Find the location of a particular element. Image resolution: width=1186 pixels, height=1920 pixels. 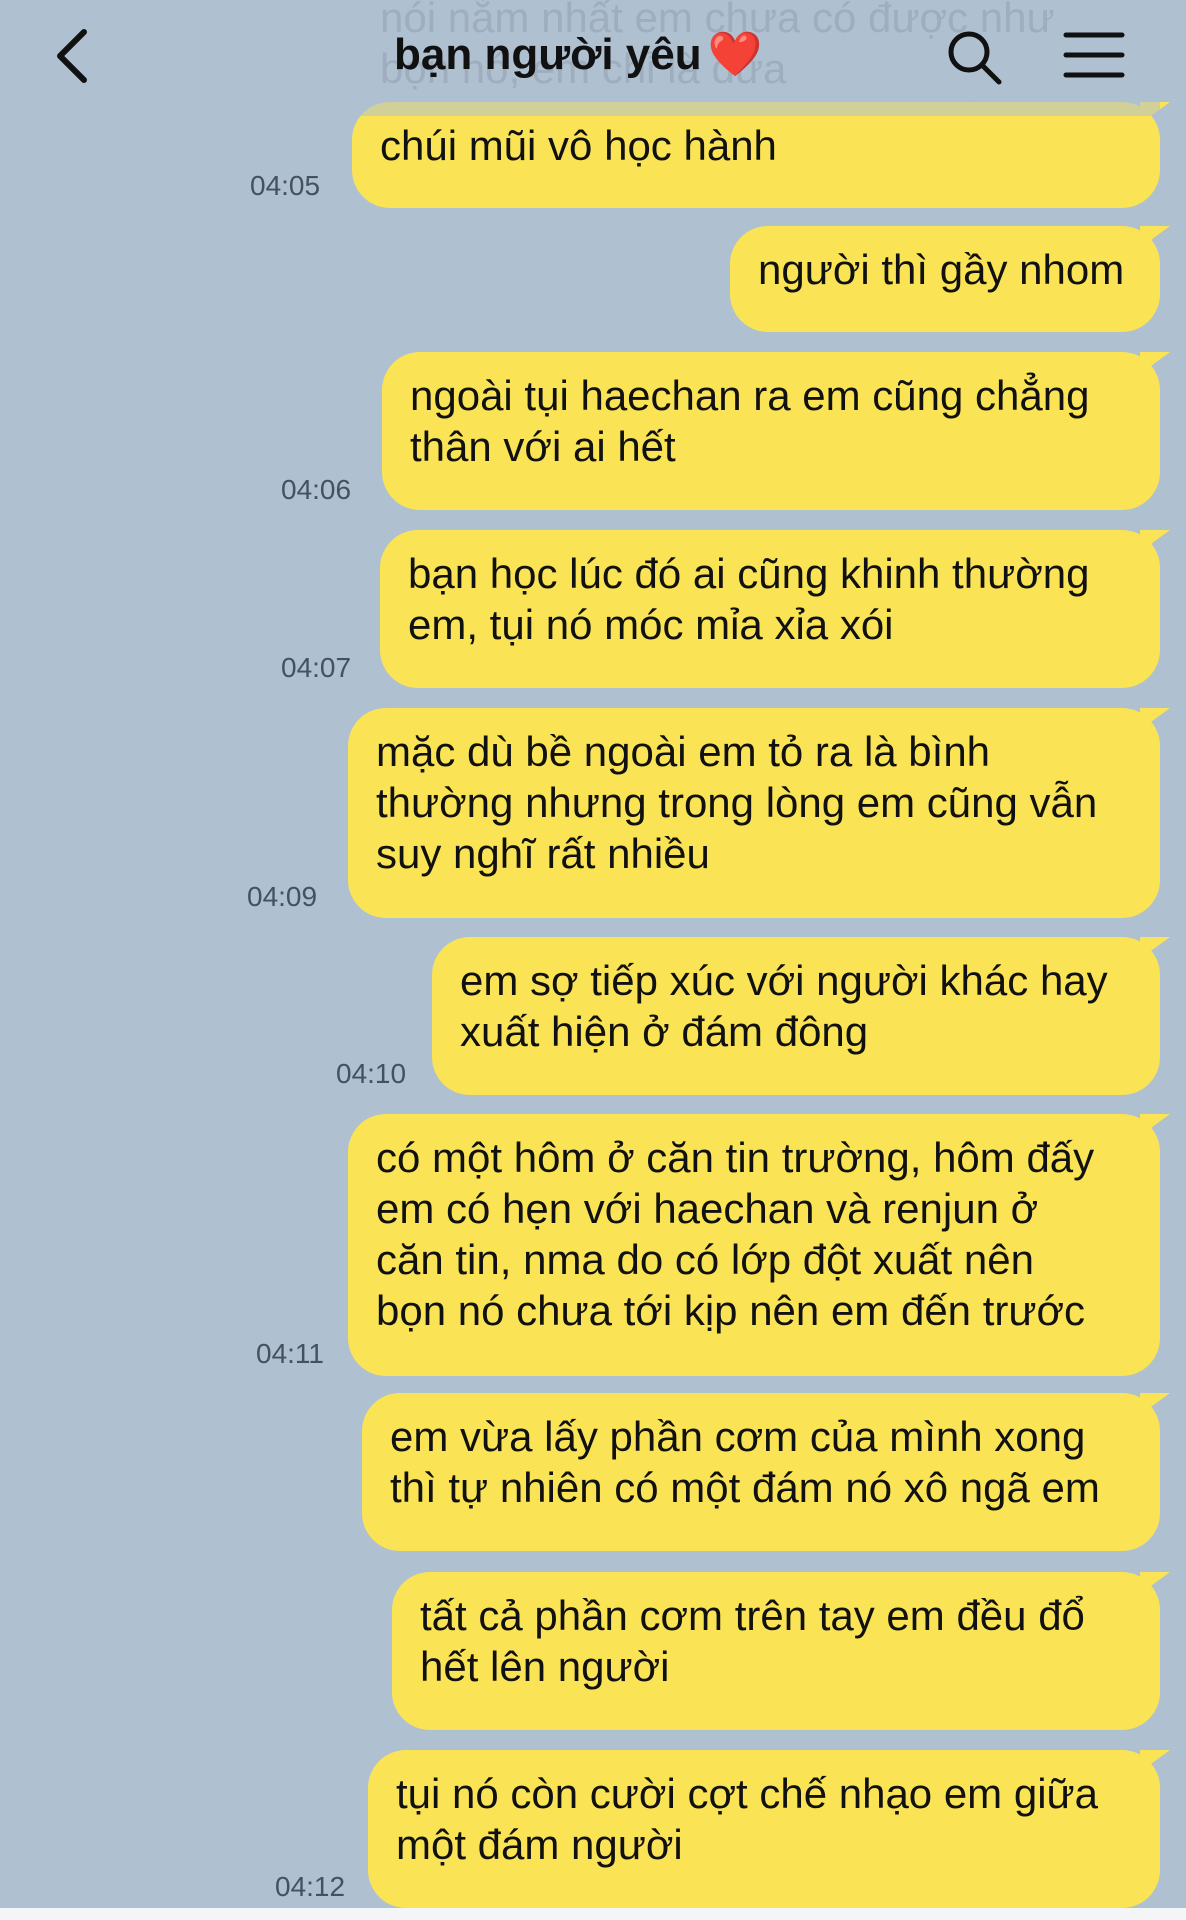

message-bubble: người thì gầy nhom is located at coordinates (950, 279).